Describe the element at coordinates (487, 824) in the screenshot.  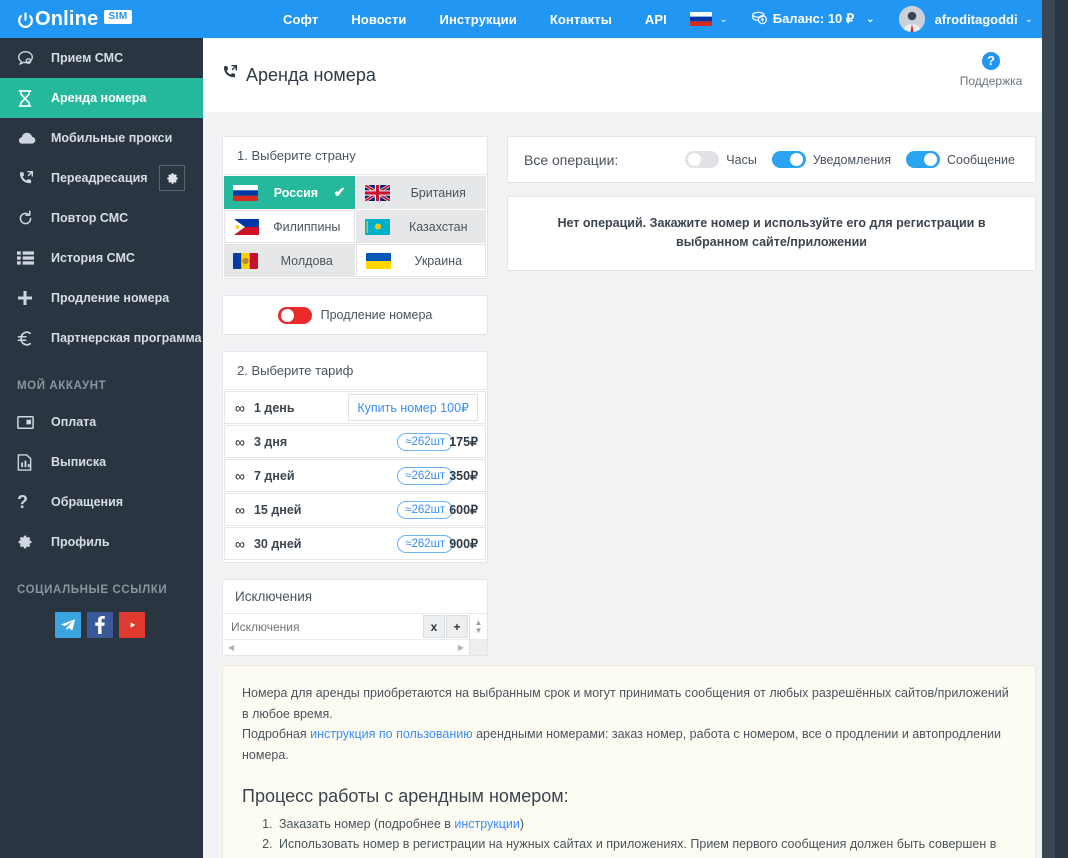
I see `instruction-link: инструкции` at that location.